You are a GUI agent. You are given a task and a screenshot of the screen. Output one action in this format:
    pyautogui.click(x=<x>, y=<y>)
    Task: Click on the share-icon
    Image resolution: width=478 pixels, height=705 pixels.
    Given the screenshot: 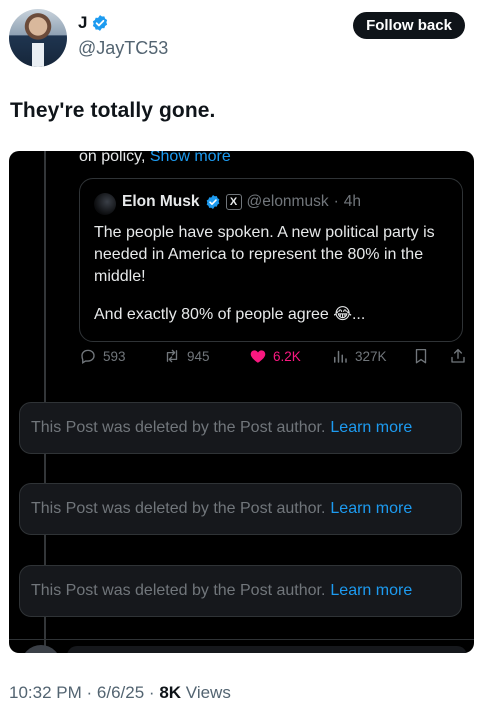 What is the action you would take?
    pyautogui.click(x=458, y=355)
    